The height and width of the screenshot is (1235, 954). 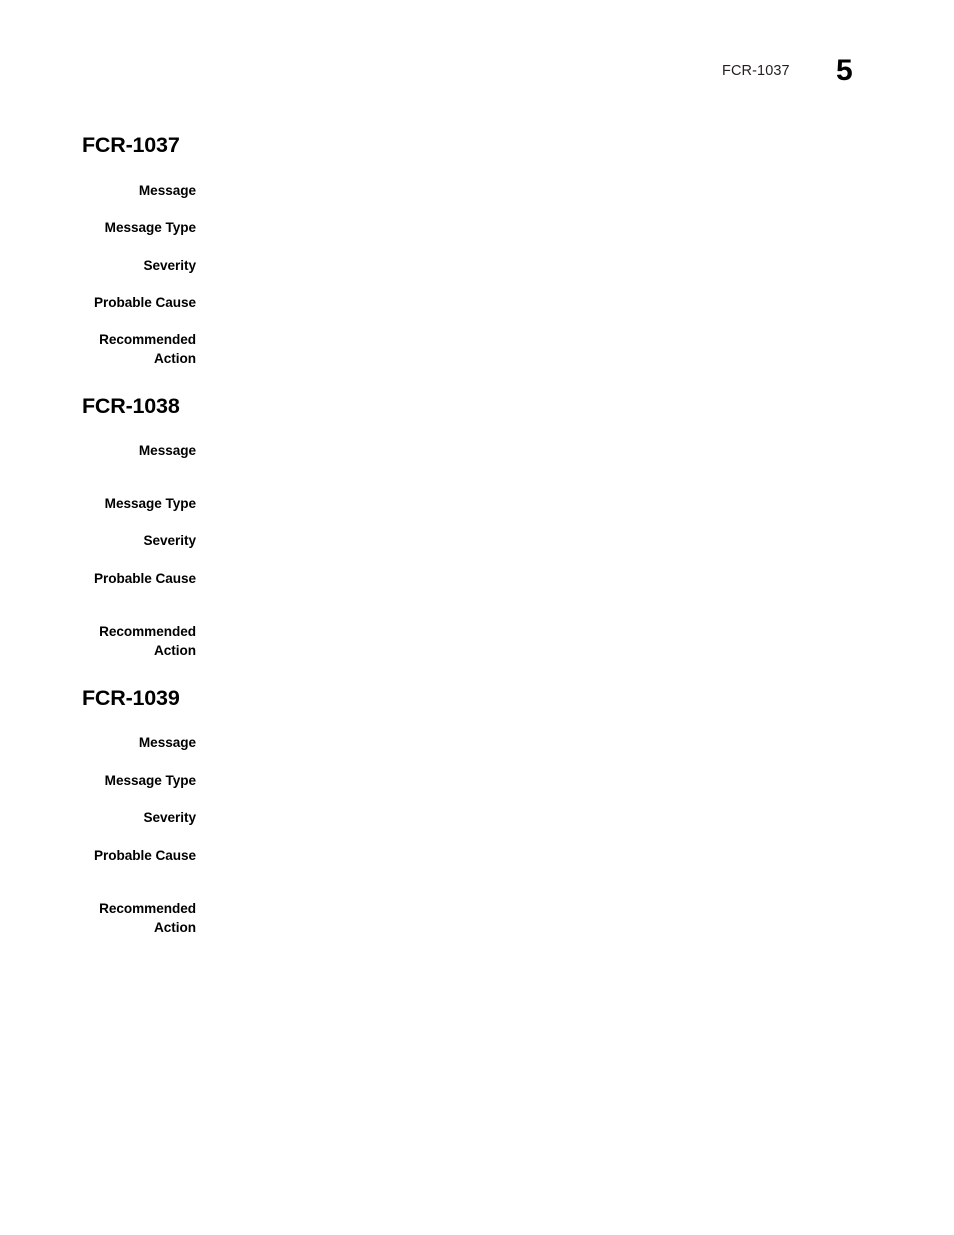 I want to click on running-header: FCR-1037 5, so click(x=477, y=55).